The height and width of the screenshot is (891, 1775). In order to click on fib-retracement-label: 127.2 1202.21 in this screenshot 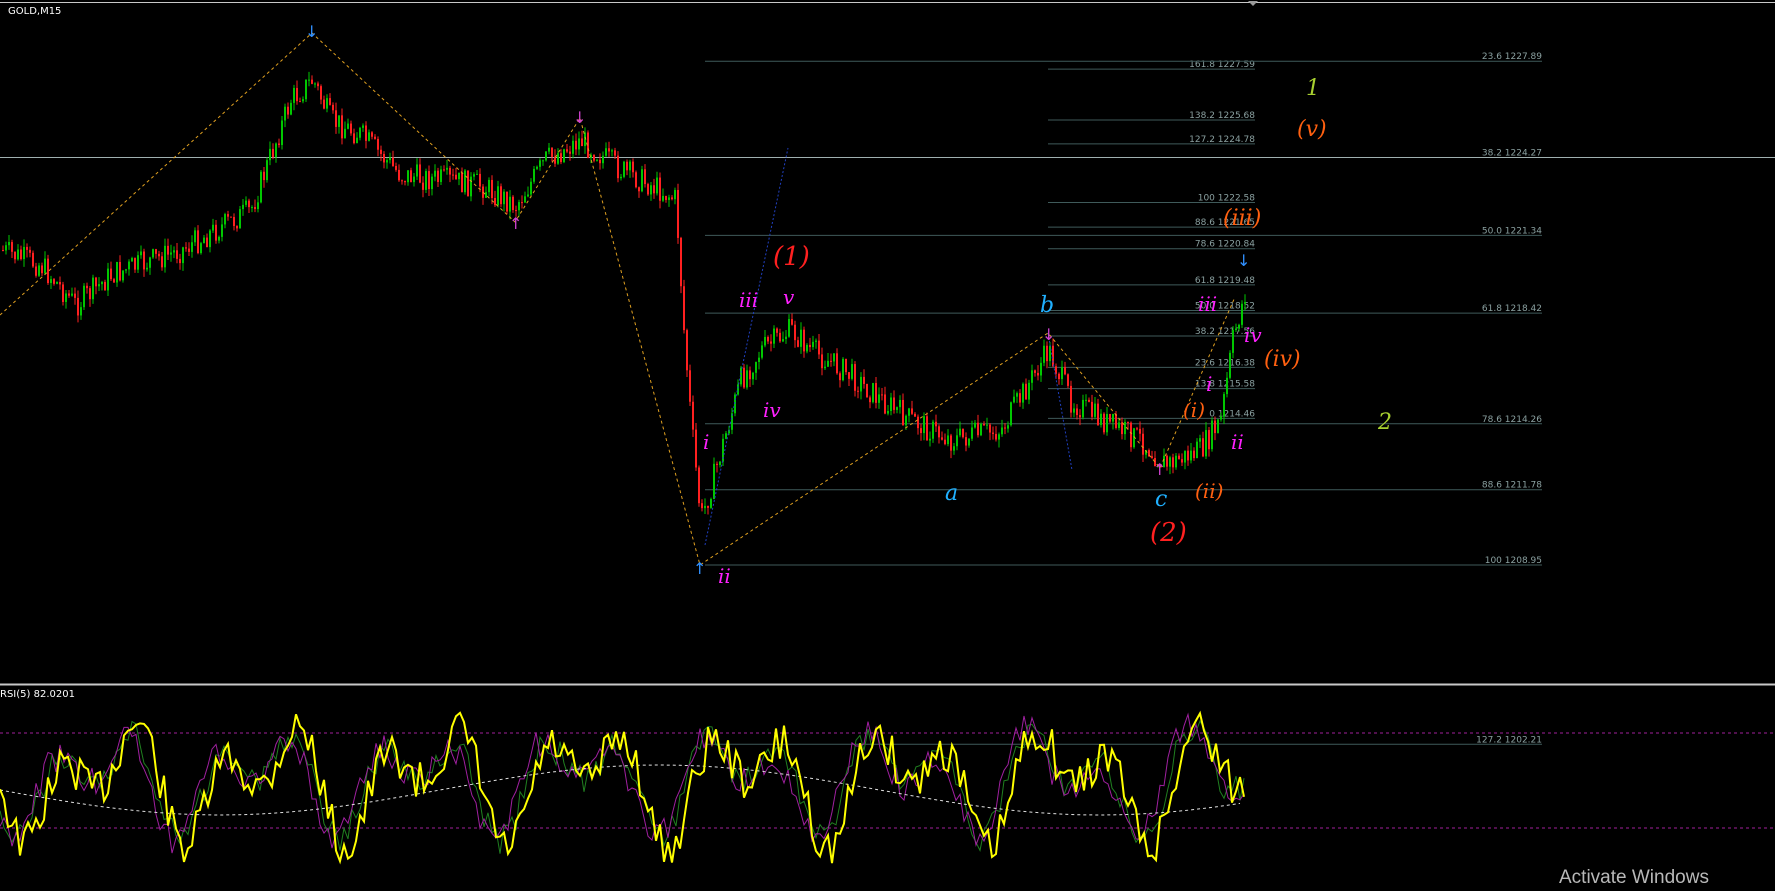, I will do `click(1509, 740)`.